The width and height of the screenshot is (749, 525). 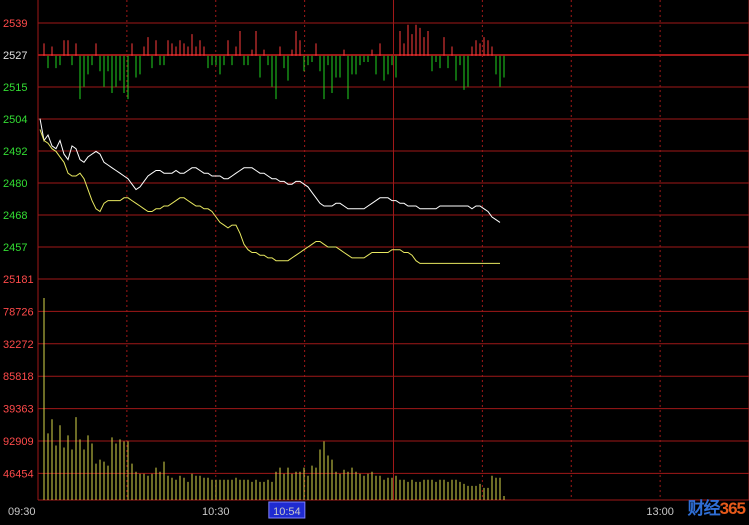 What do you see at coordinates (15, 216) in the screenshot?
I see `price-tick-label: 2468` at bounding box center [15, 216].